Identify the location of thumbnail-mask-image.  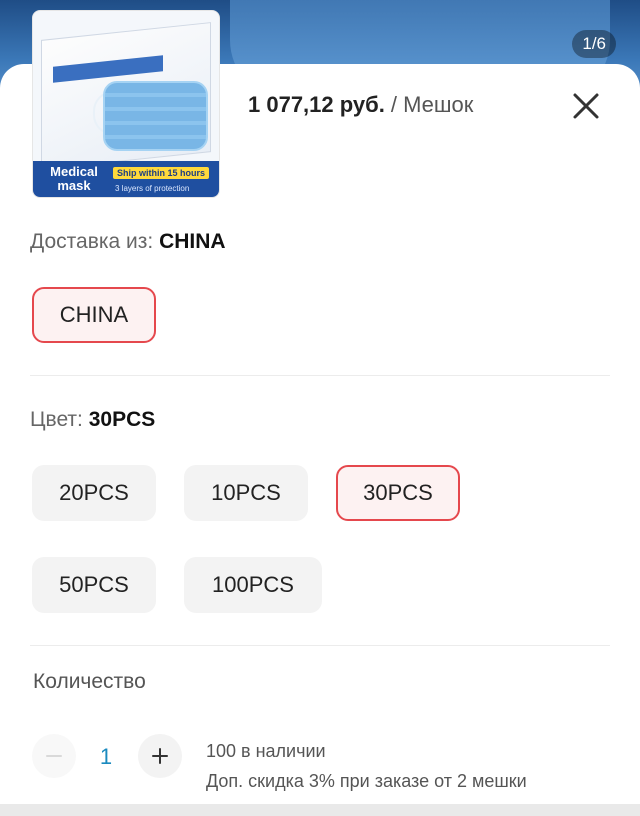
(155, 116).